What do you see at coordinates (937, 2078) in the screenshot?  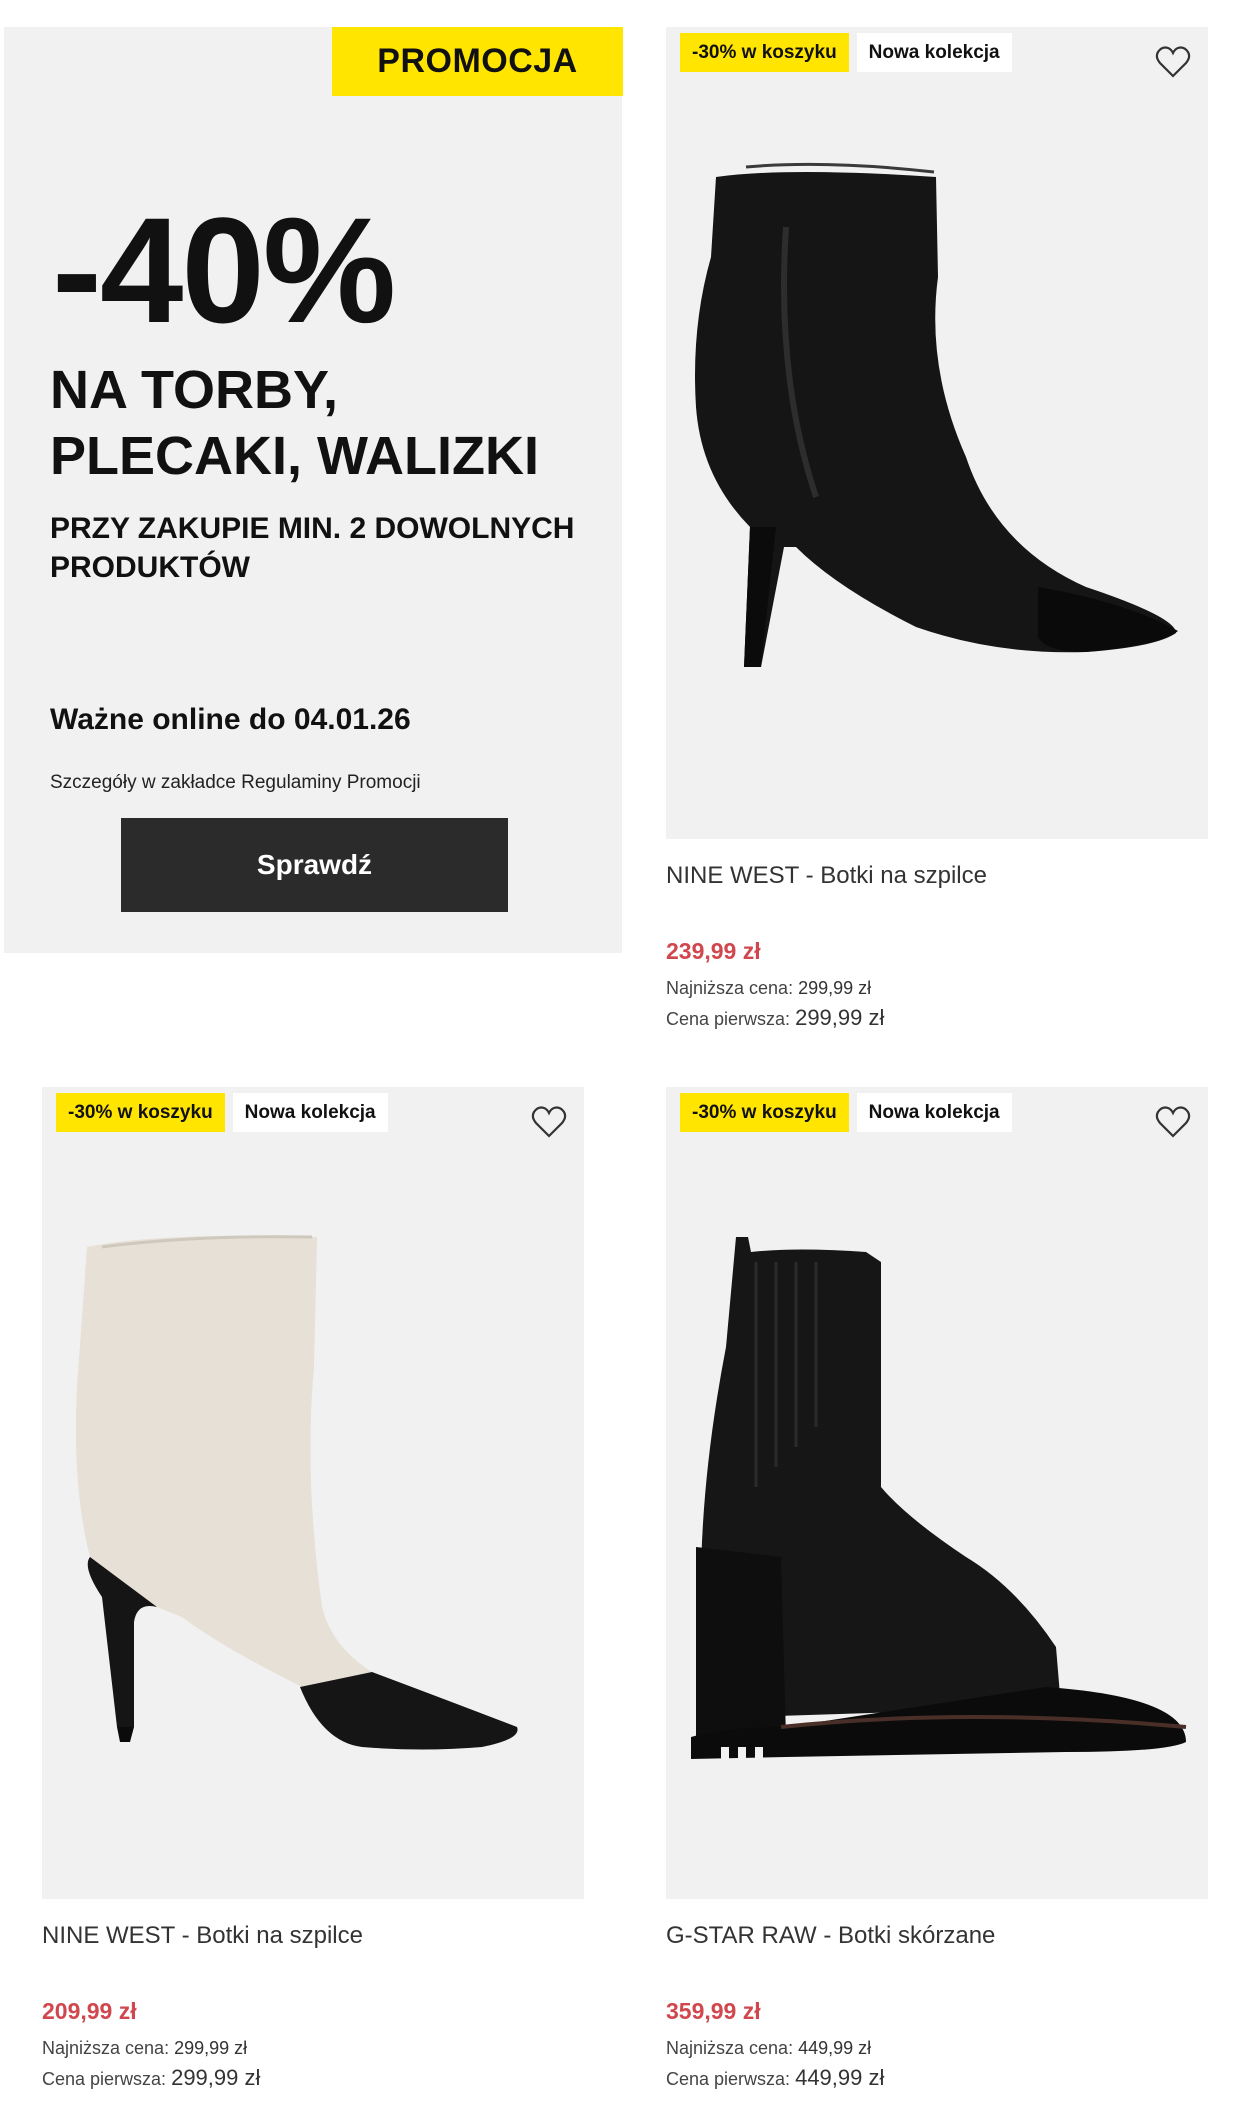 I see `first-price: Cena pierwsza: 449,99 zł` at bounding box center [937, 2078].